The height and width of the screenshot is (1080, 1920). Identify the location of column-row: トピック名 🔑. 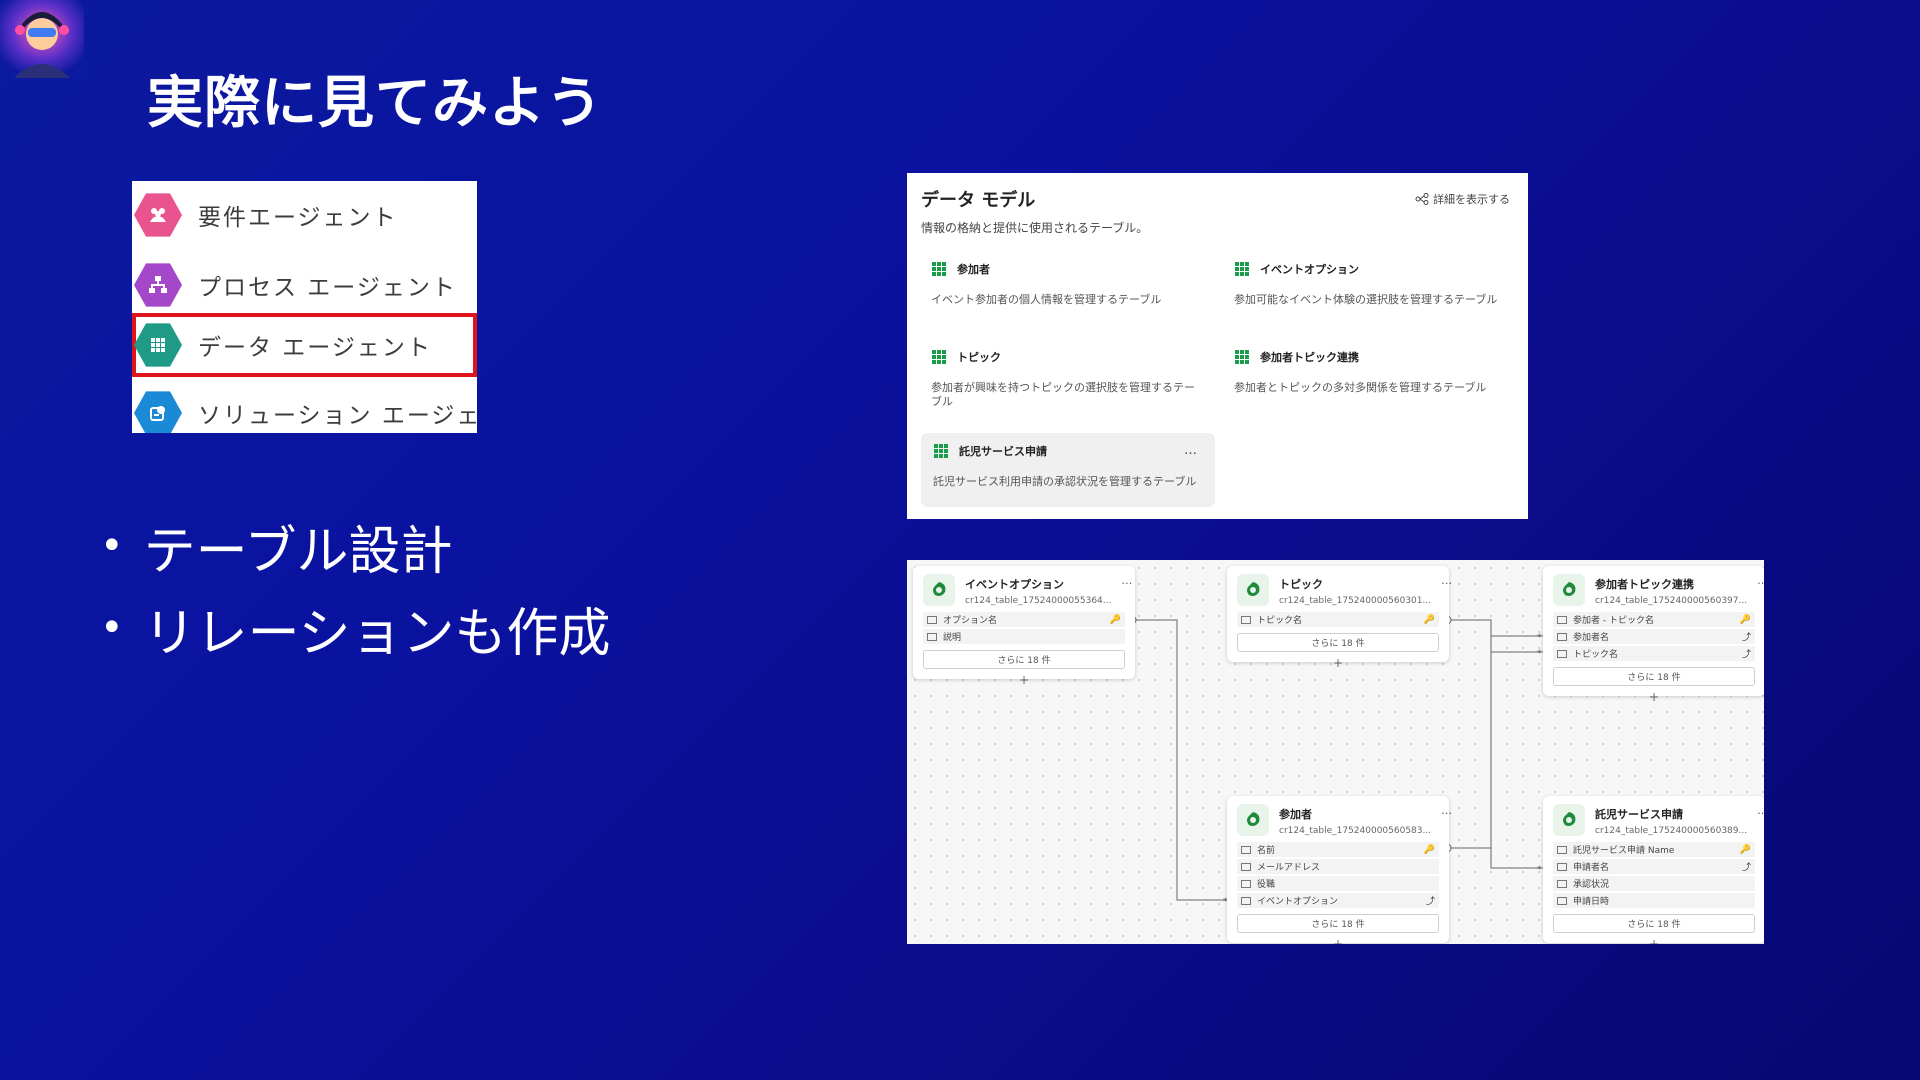
(1338, 619).